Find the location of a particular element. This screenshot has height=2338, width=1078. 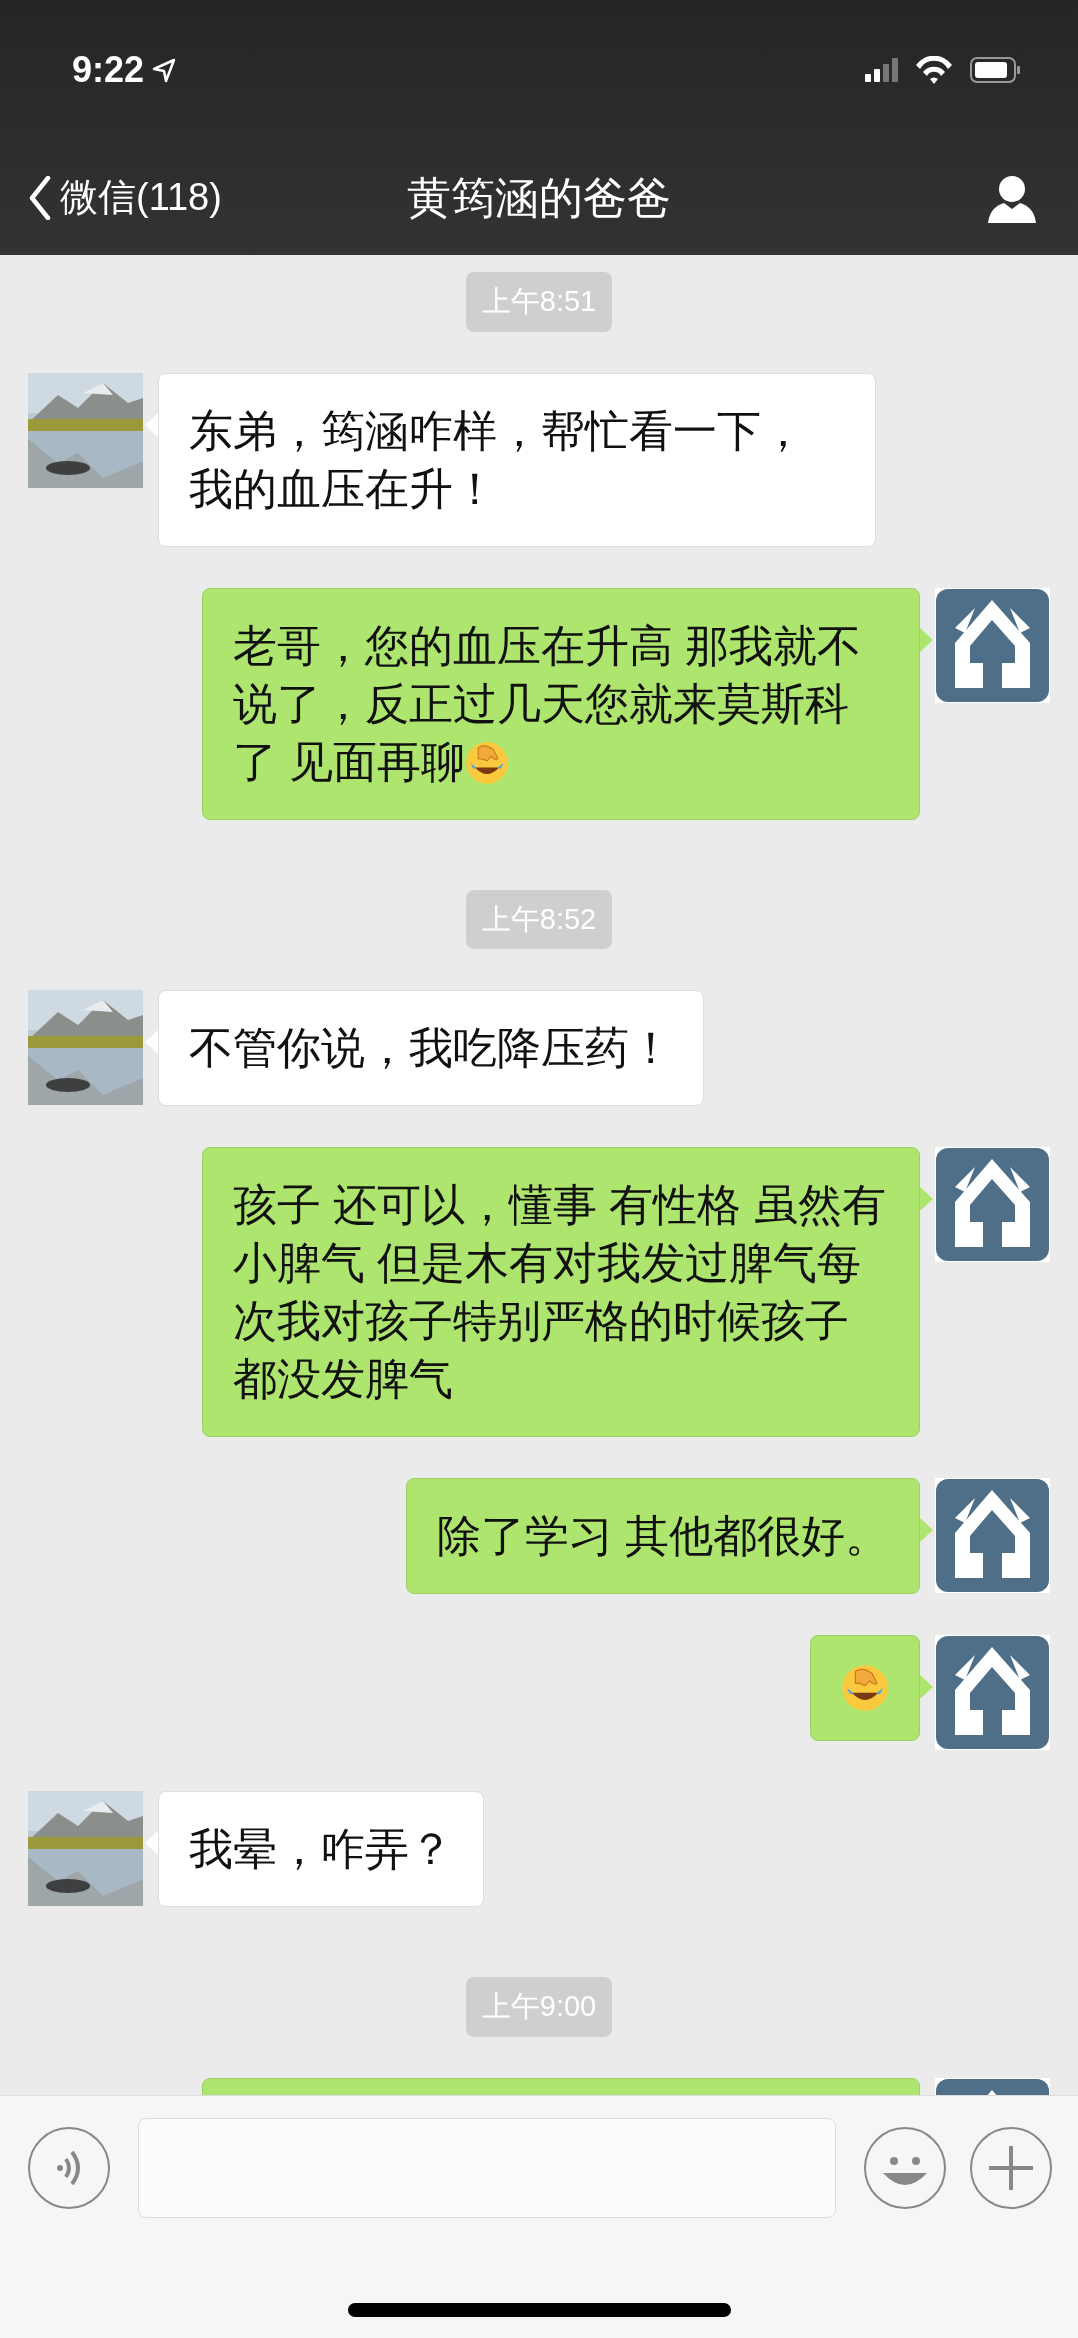

location-arrow-icon is located at coordinates (164, 70).